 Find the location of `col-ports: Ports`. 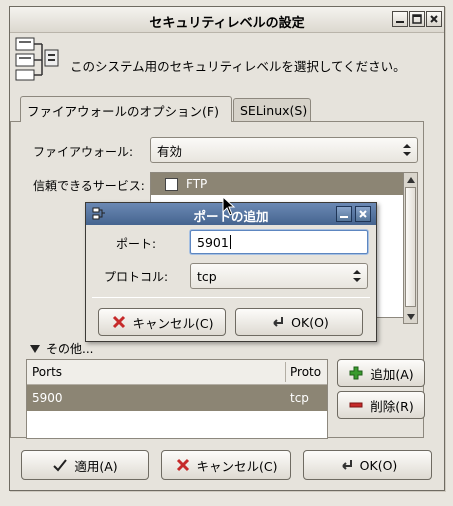

col-ports: Ports is located at coordinates (47, 372).